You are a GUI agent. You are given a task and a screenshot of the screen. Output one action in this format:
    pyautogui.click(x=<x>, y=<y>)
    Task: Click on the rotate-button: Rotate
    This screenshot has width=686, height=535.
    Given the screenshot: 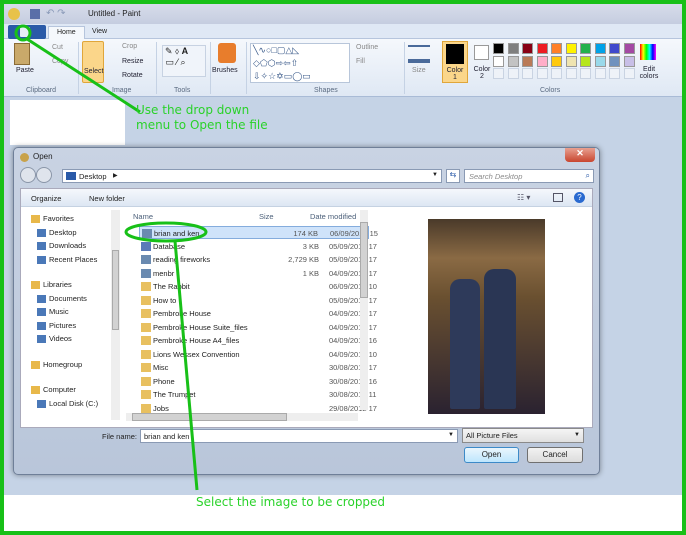 What is the action you would take?
    pyautogui.click(x=132, y=75)
    